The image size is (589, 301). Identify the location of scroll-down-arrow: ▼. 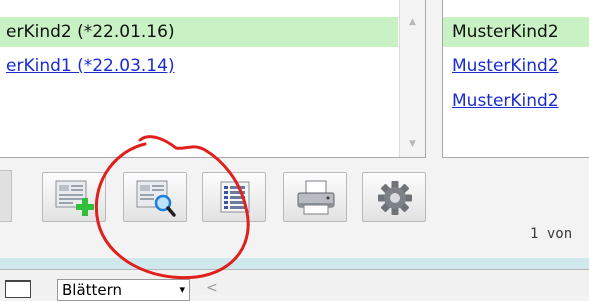
(412, 144).